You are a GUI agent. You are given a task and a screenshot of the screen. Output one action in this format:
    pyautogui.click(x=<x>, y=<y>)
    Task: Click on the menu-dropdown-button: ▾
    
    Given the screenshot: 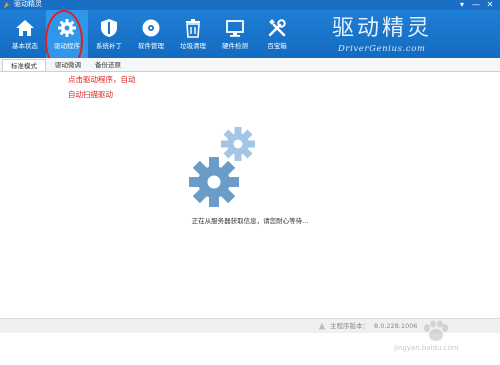 What is the action you would take?
    pyautogui.click(x=462, y=5)
    